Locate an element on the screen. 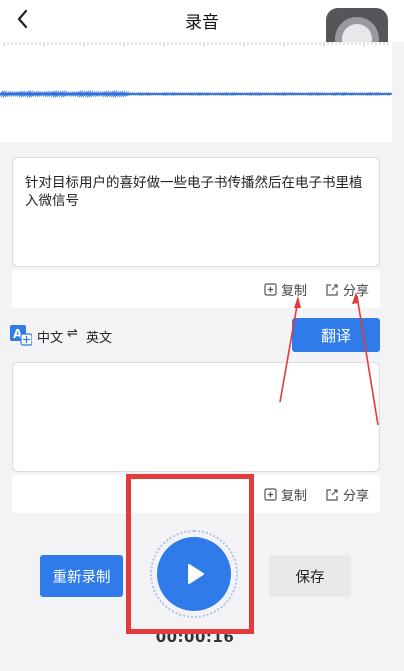 This screenshot has width=404, height=671. translate-button: 翻译 is located at coordinates (336, 335).